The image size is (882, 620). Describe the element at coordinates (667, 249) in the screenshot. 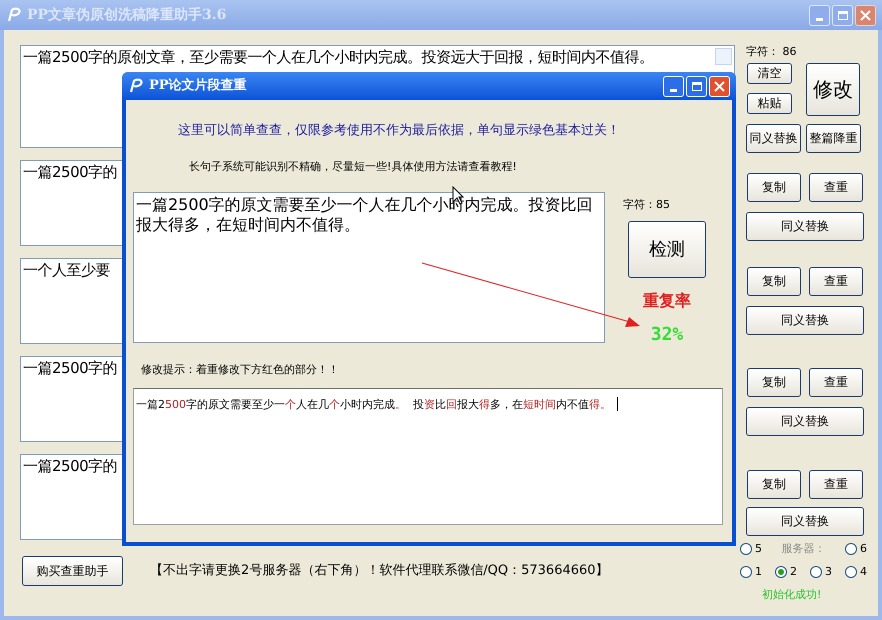

I see `detect-button: 检测` at that location.